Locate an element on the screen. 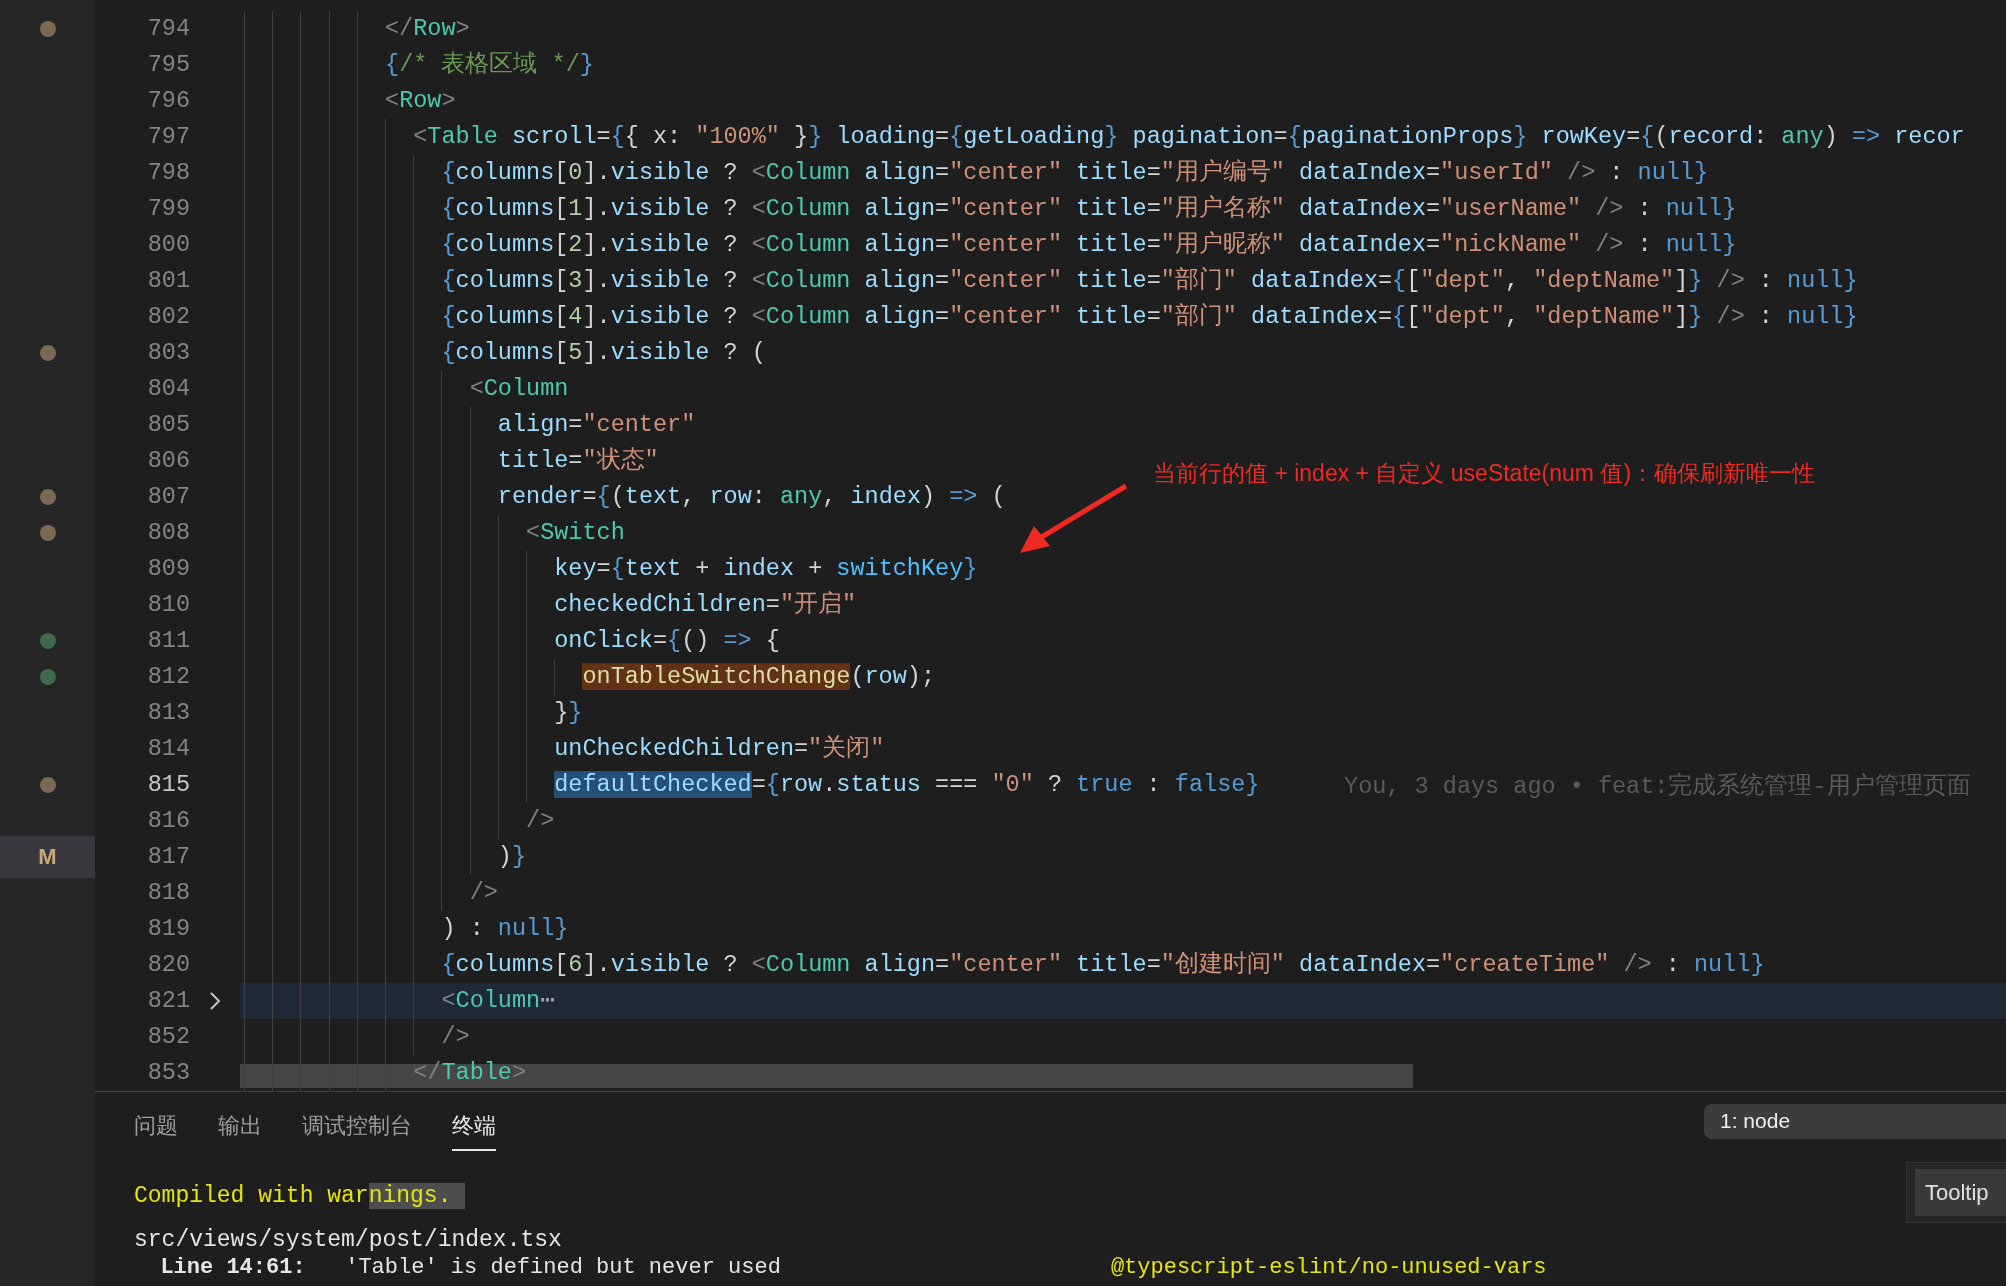 This screenshot has height=1286, width=2006. tooltip: Tooltip is located at coordinates (1956, 1192).